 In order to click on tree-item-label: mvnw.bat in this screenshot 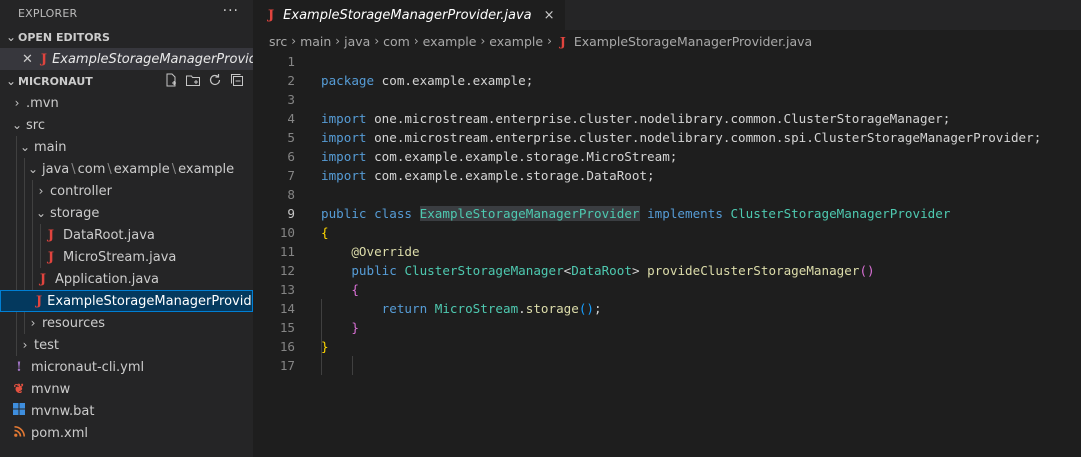, I will do `click(63, 411)`.